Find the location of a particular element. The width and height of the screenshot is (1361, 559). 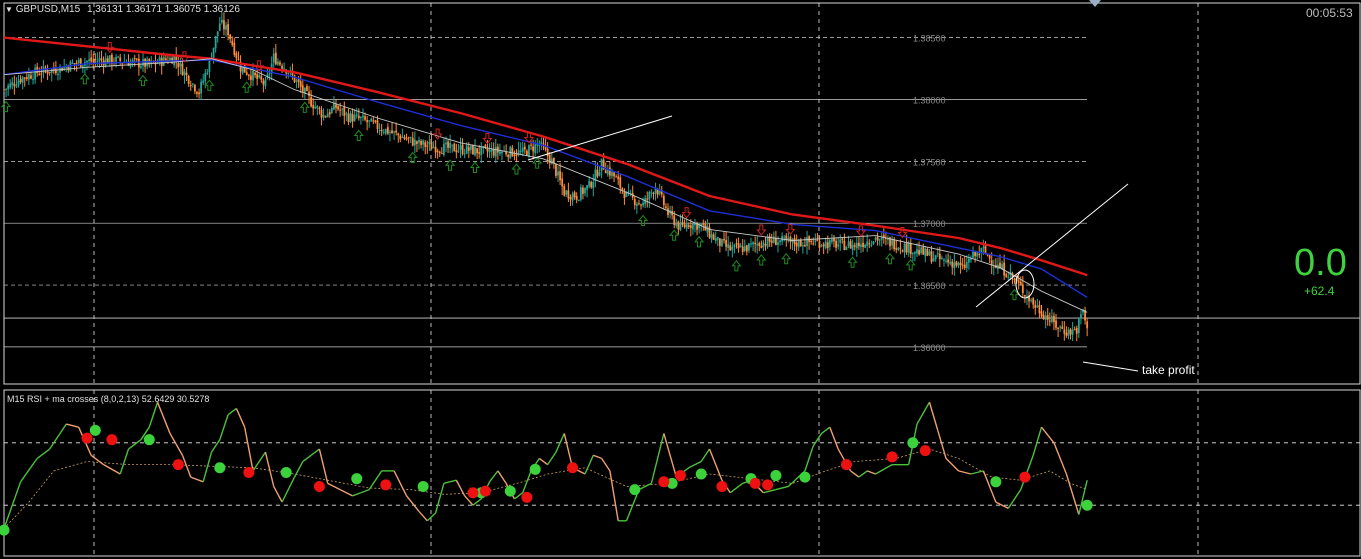

chart-menu-triangle-icon: ▼ is located at coordinates (9, 9).